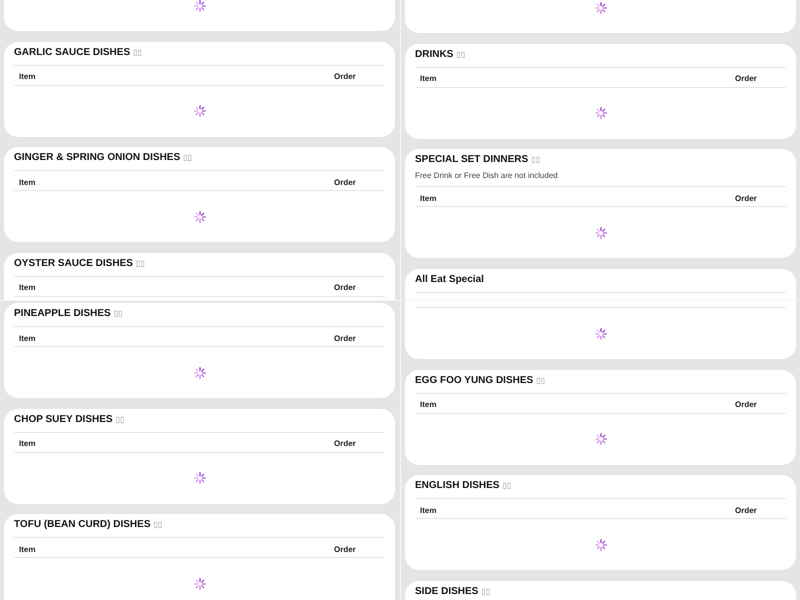 This screenshot has height=600, width=800. What do you see at coordinates (434, 54) in the screenshot?
I see `section-title: DRINKS` at bounding box center [434, 54].